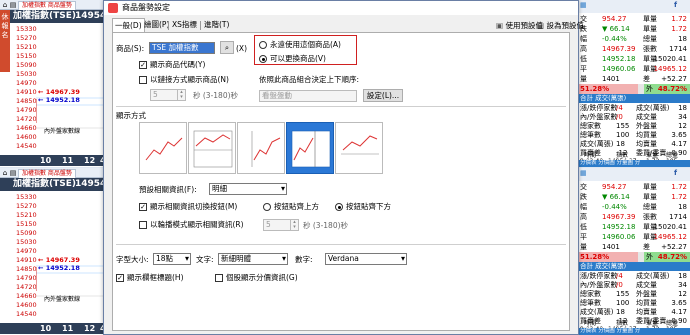  What do you see at coordinates (678, 217) in the screenshot?
I see `quote-value2: 1714` at bounding box center [678, 217].